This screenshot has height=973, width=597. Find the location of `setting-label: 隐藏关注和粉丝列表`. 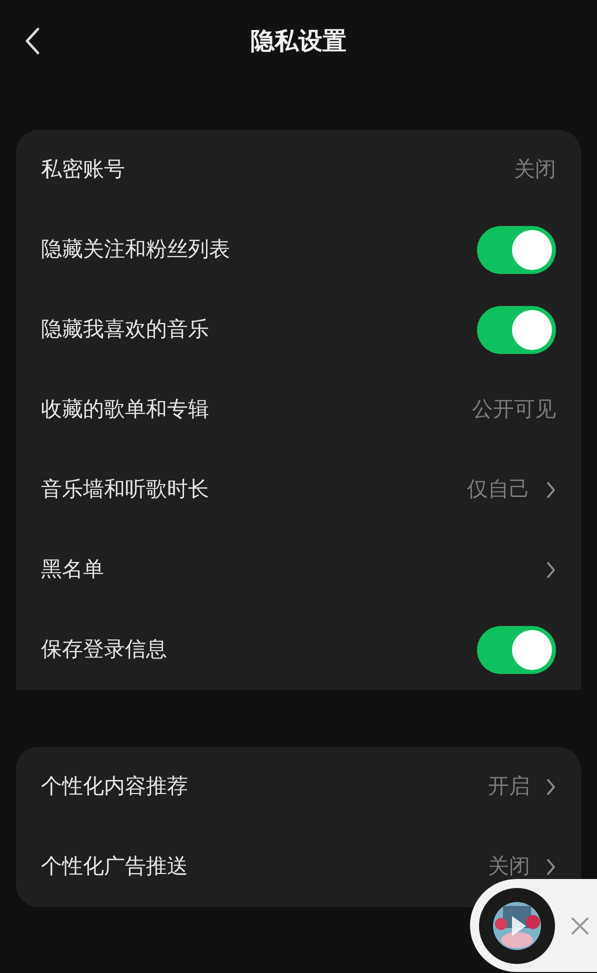

setting-label: 隐藏关注和粉丝列表 is located at coordinates (135, 250).